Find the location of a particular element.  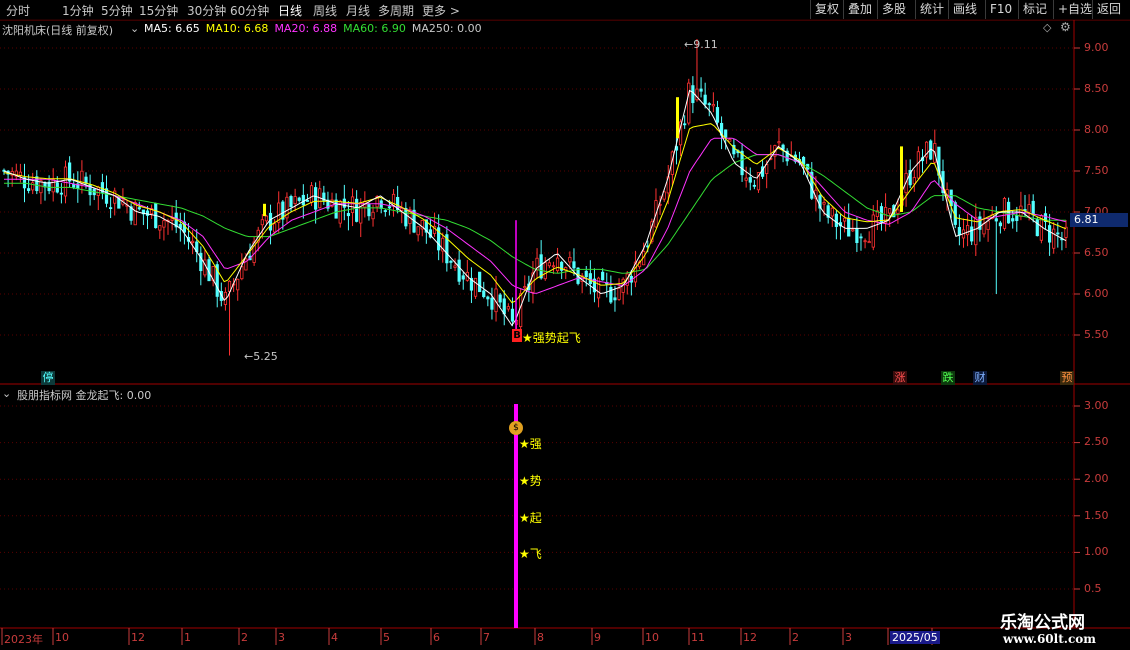

indicator-tick-label: 1.50 is located at coordinates (1096, 515).